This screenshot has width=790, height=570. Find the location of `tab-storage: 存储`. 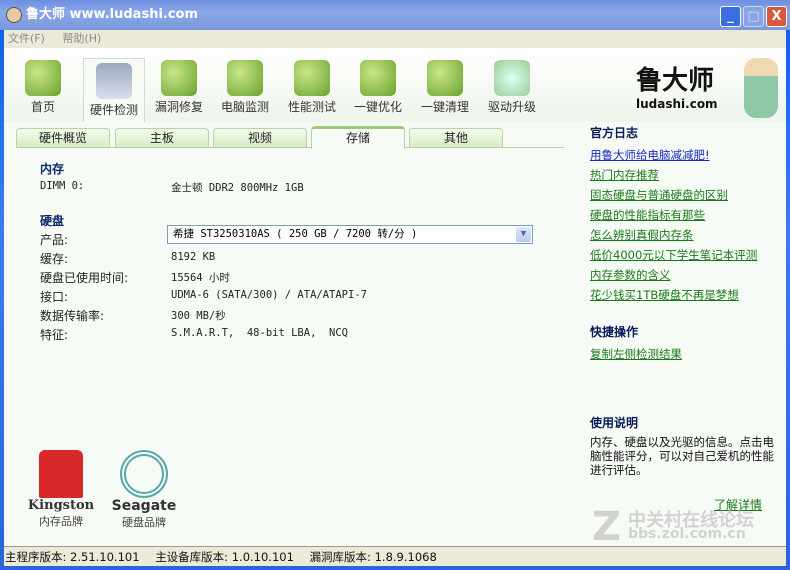

tab-storage: 存储 is located at coordinates (358, 137).